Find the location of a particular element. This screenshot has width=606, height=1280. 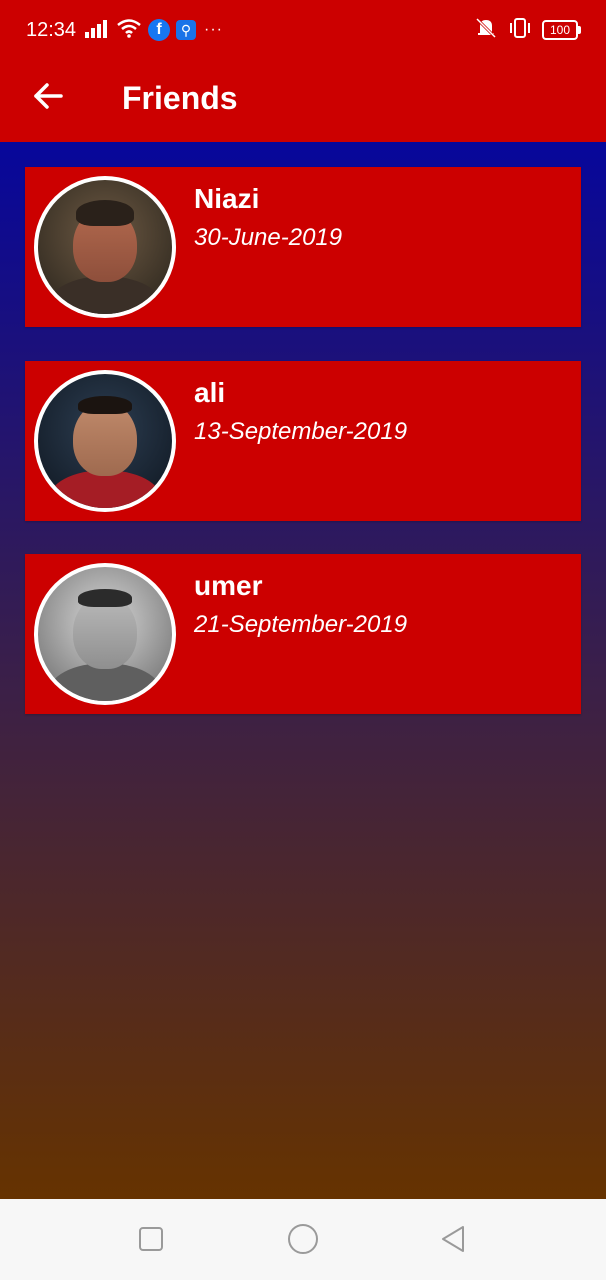

vibrate-icon is located at coordinates (520, 30).